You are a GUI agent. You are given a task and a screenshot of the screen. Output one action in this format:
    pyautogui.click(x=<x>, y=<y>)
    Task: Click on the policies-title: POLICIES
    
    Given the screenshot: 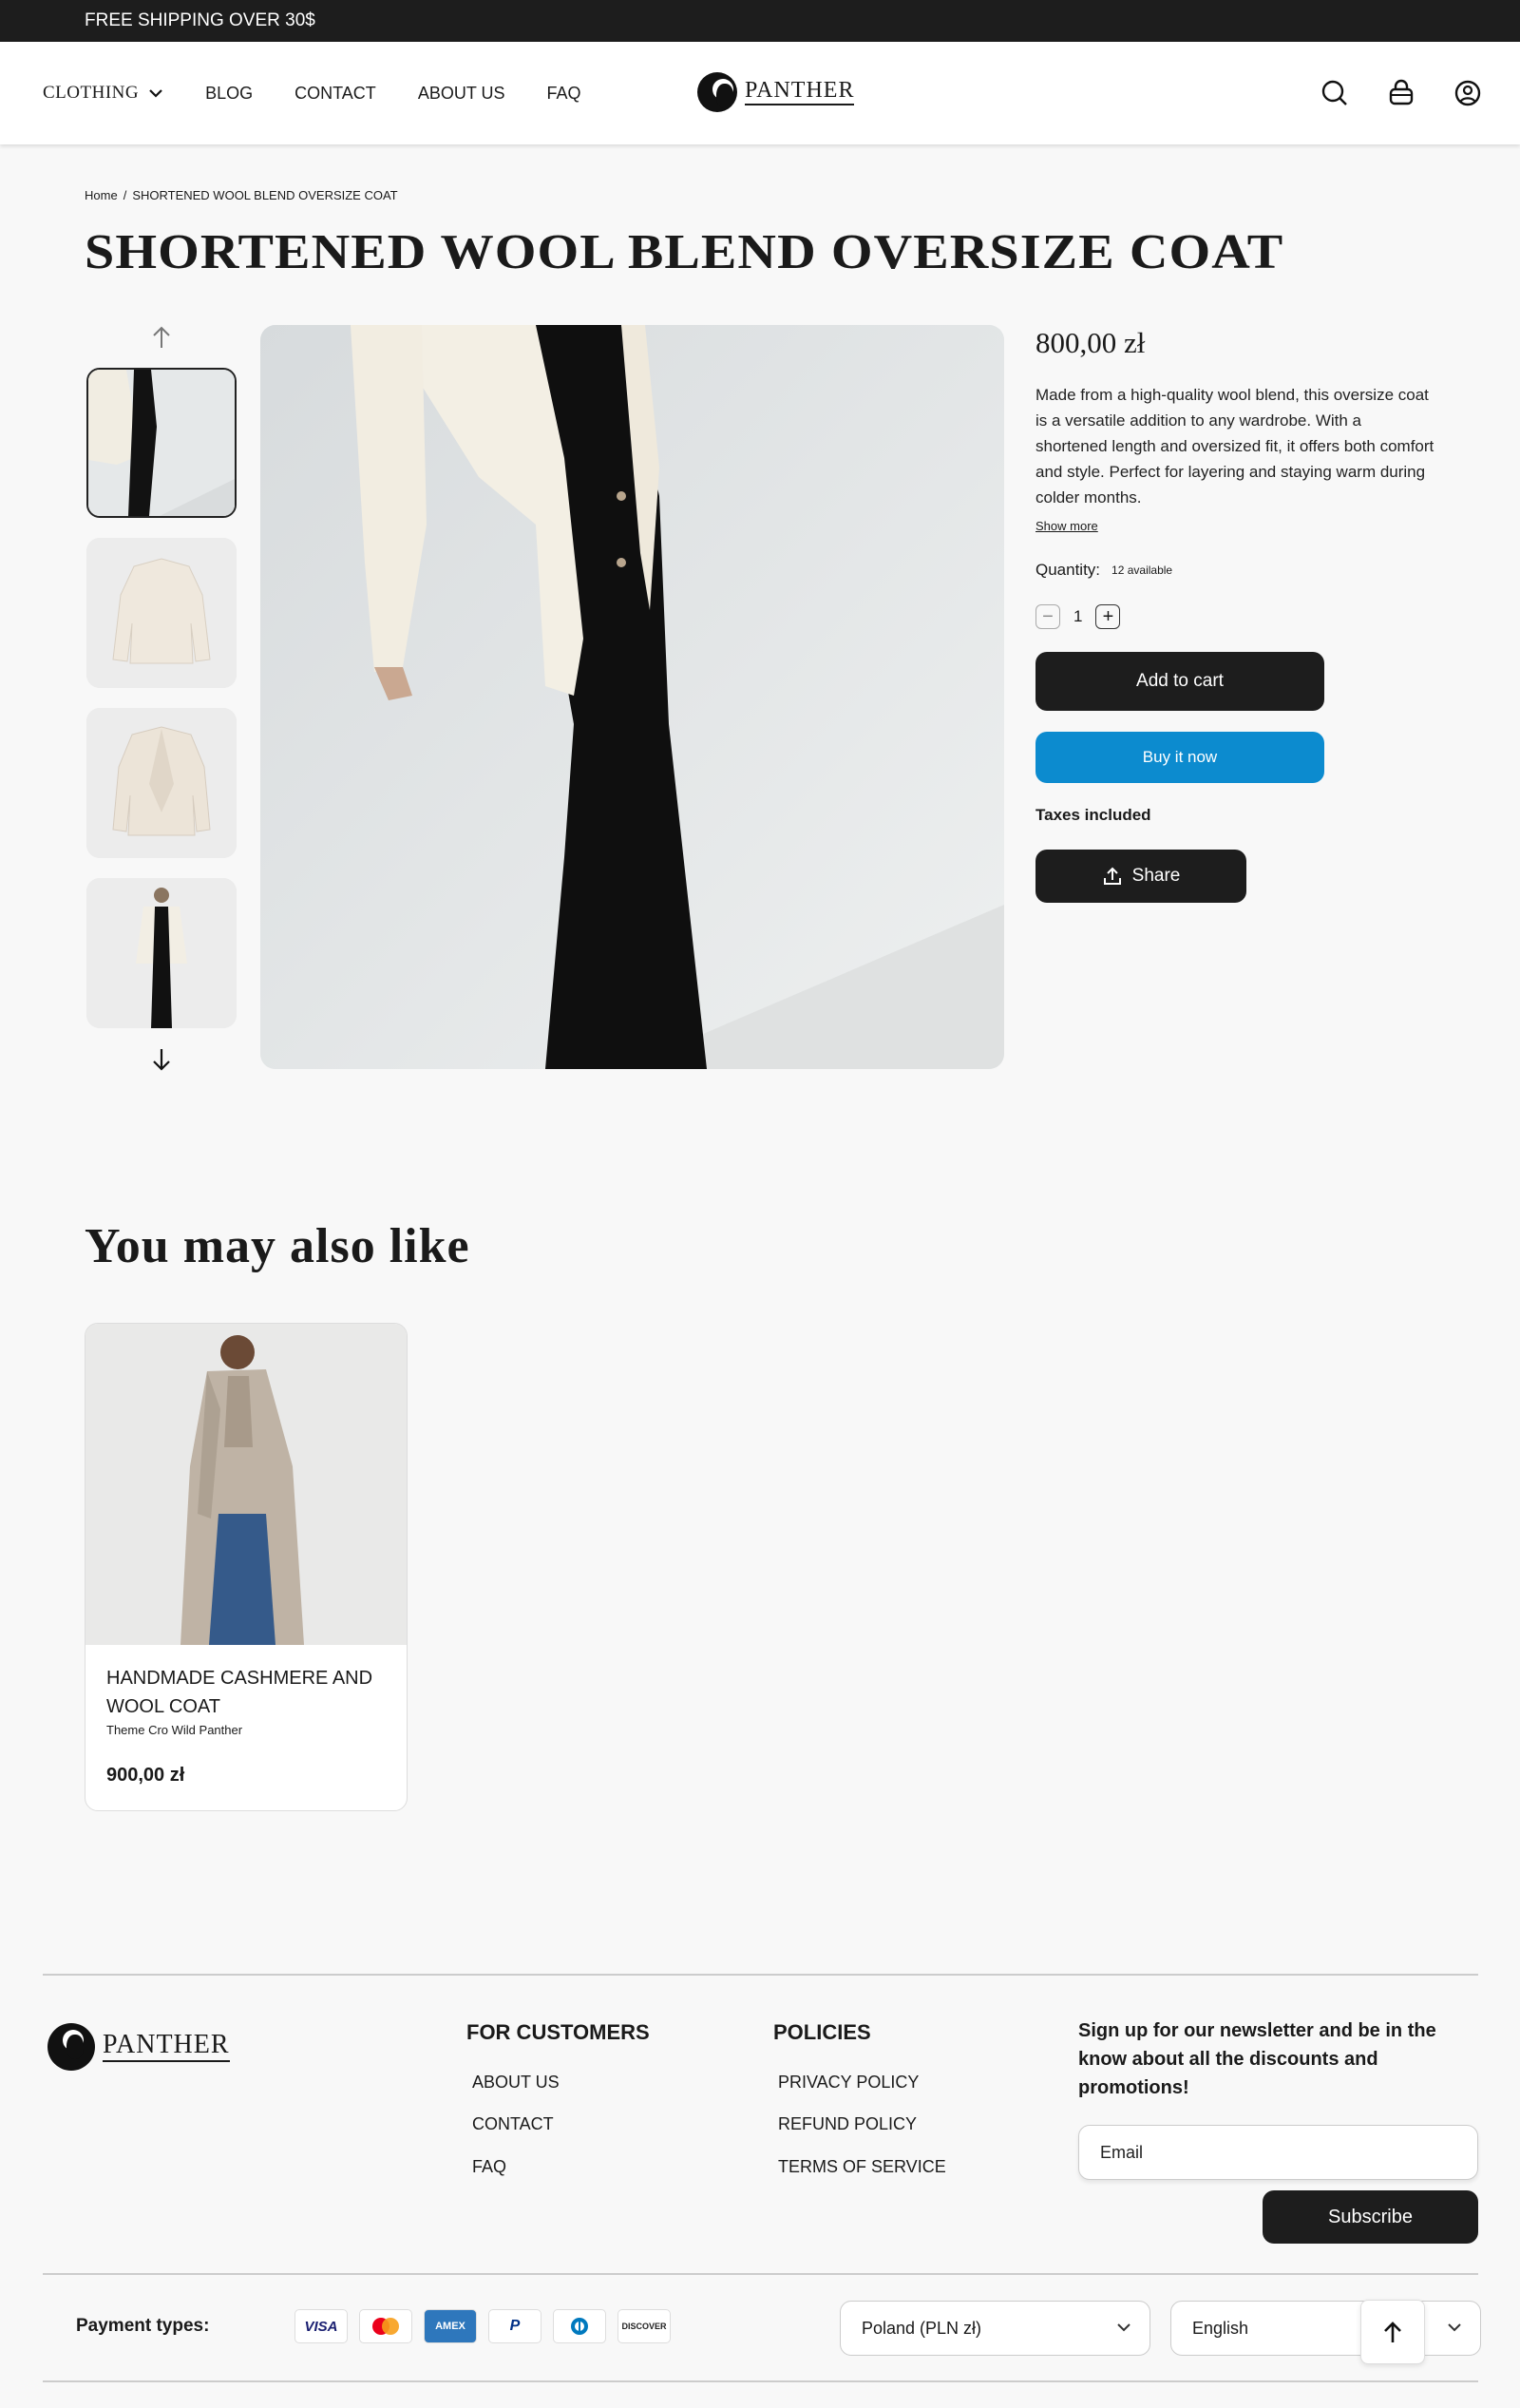 What is the action you would take?
    pyautogui.click(x=822, y=2032)
    